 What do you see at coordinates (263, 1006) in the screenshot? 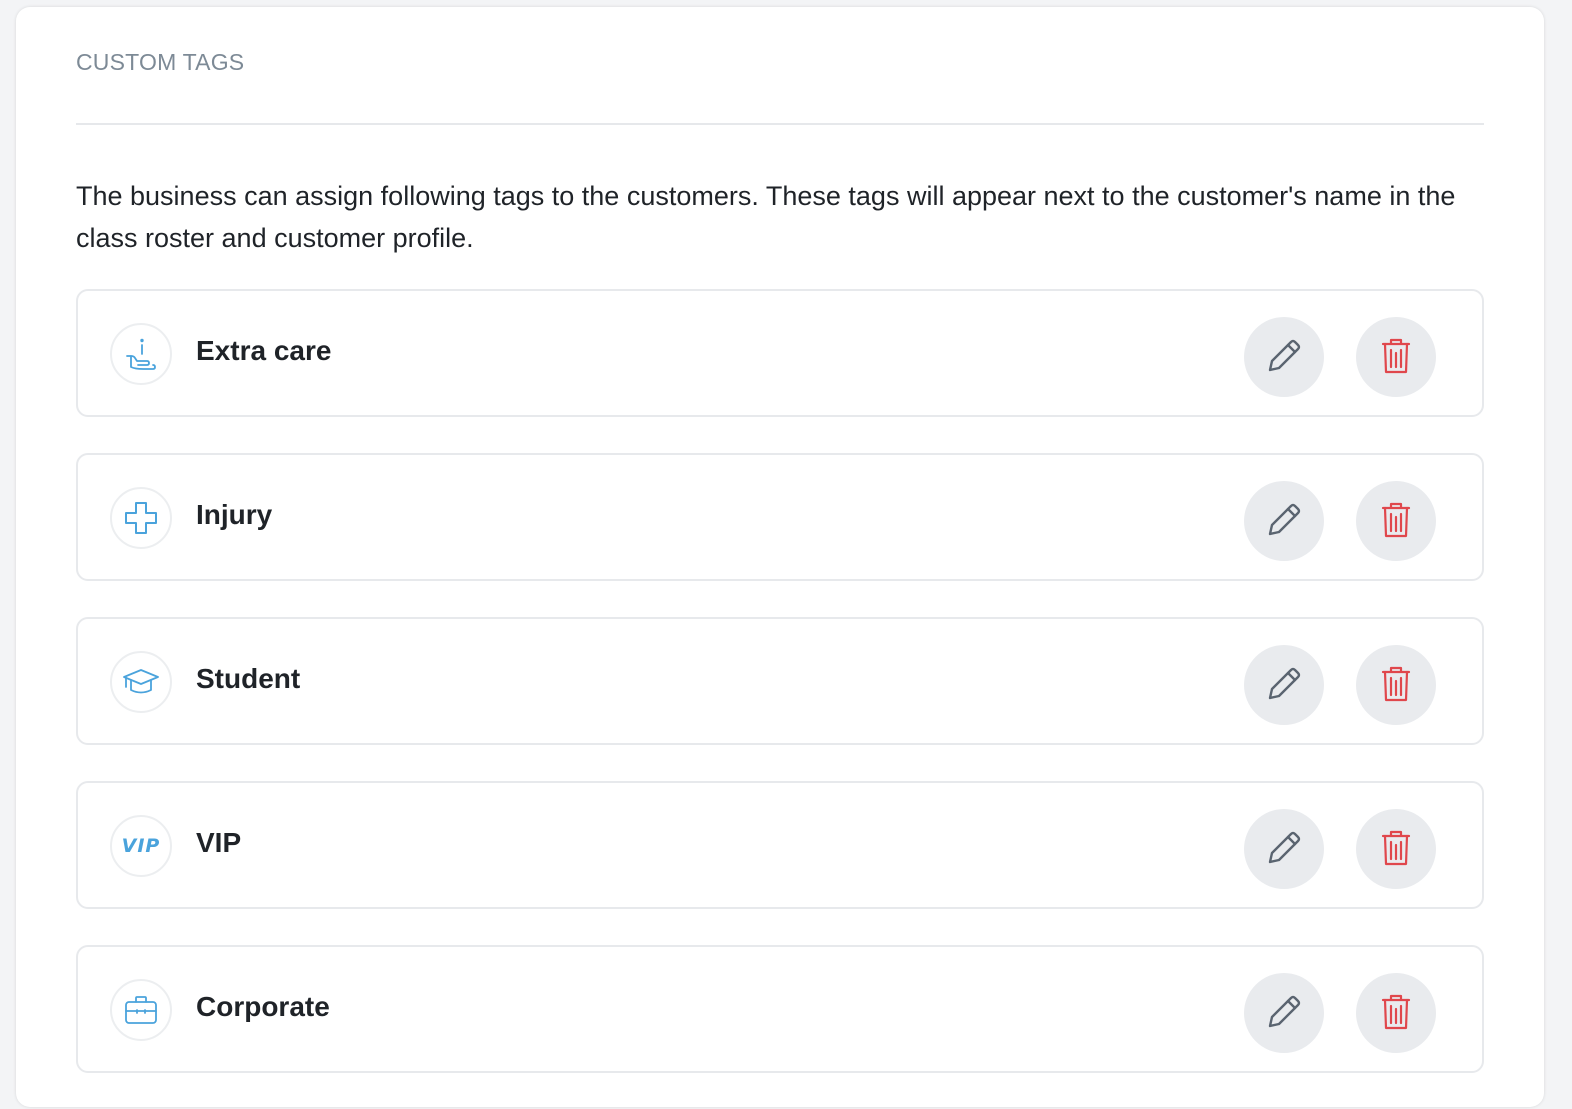
I see `tag-label: Corporate` at bounding box center [263, 1006].